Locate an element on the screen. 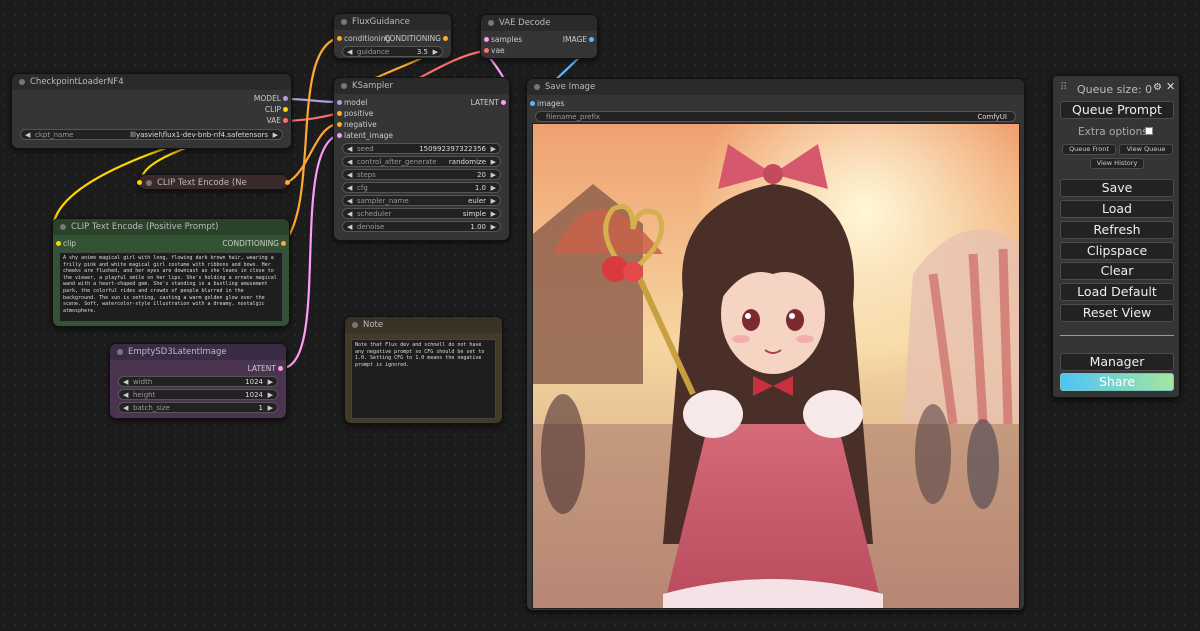  clip-text-encode-negative-node: CLIP Text Encode (Ne is located at coordinates (213, 182).